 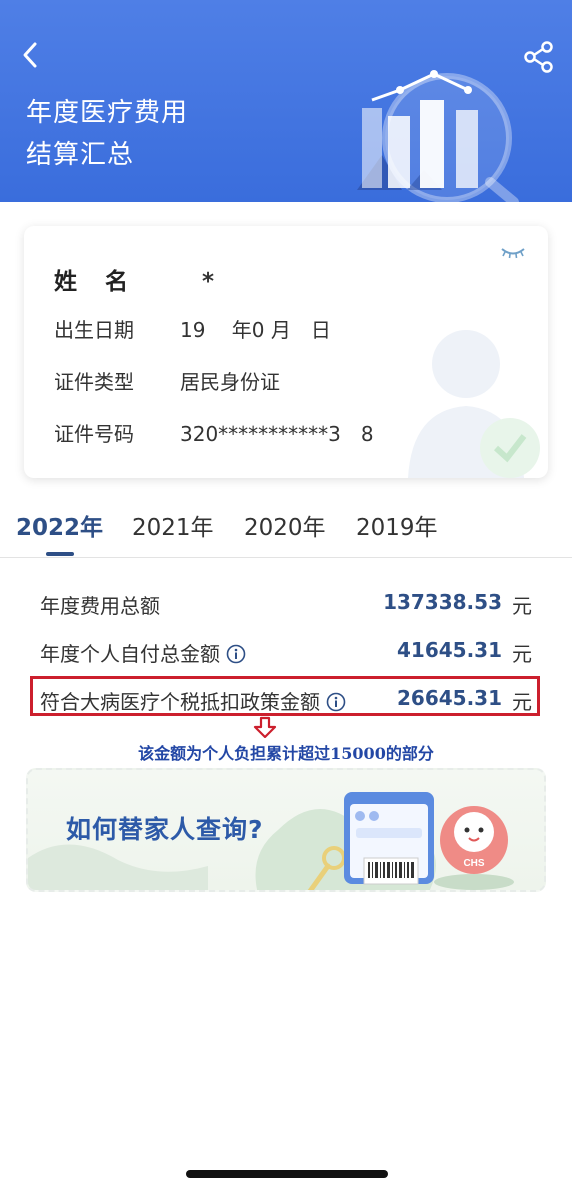 I want to click on annotation-note: 该金额为个人负担累计超过15000的部分, so click(x=286, y=753).